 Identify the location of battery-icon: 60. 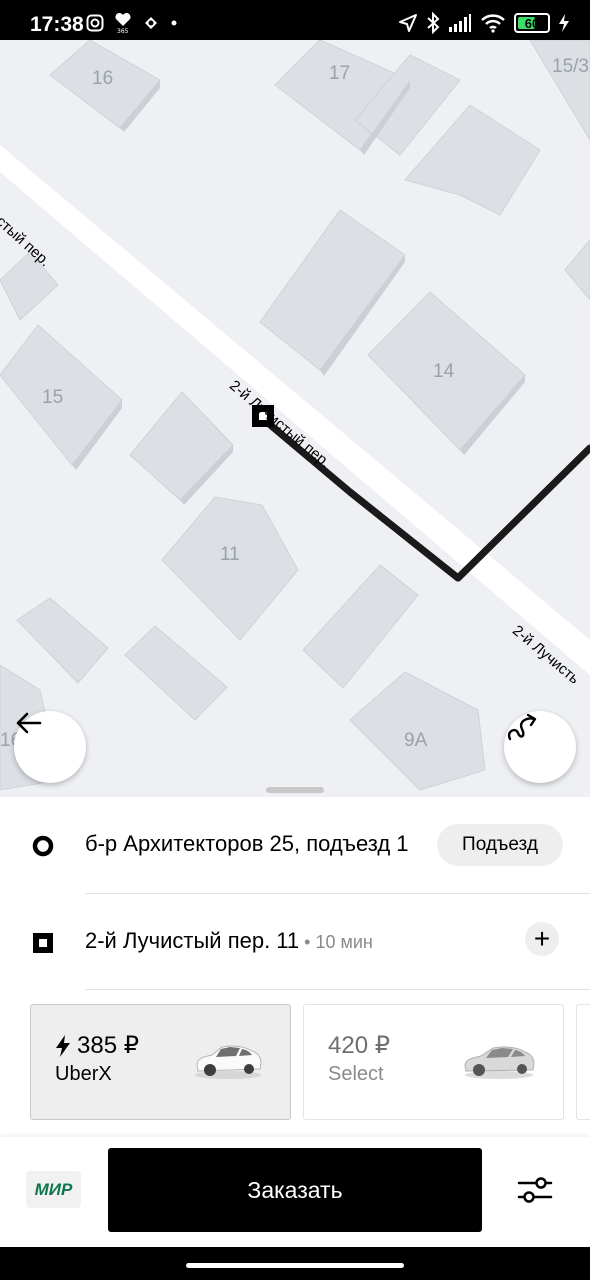
(532, 23).